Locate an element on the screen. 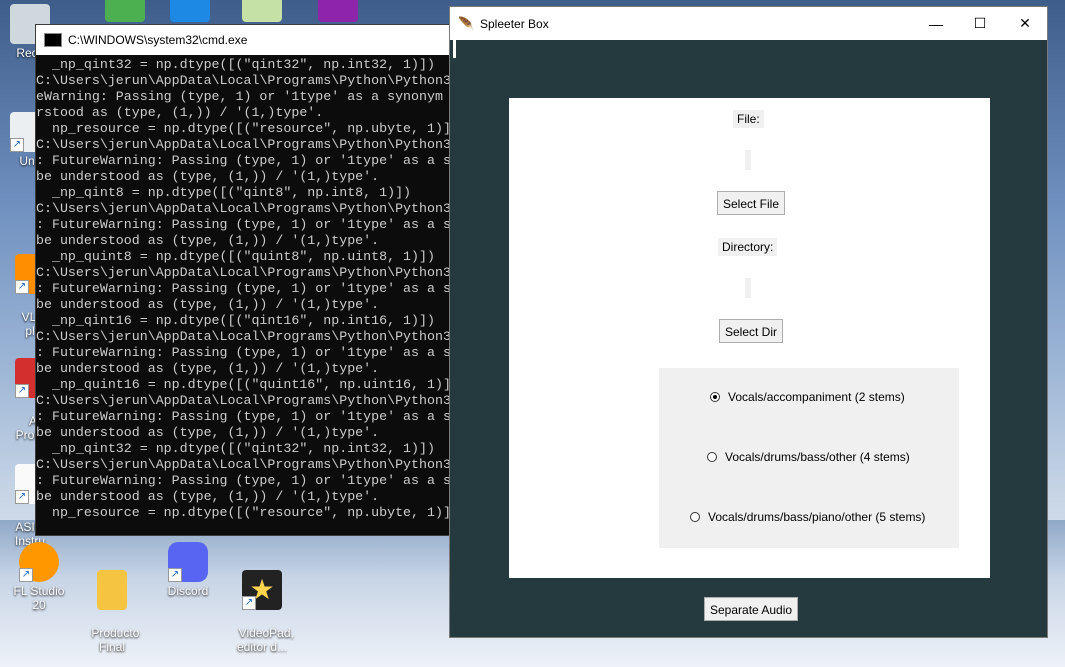 The width and height of the screenshot is (1065, 667). cmd-icon is located at coordinates (53, 40).